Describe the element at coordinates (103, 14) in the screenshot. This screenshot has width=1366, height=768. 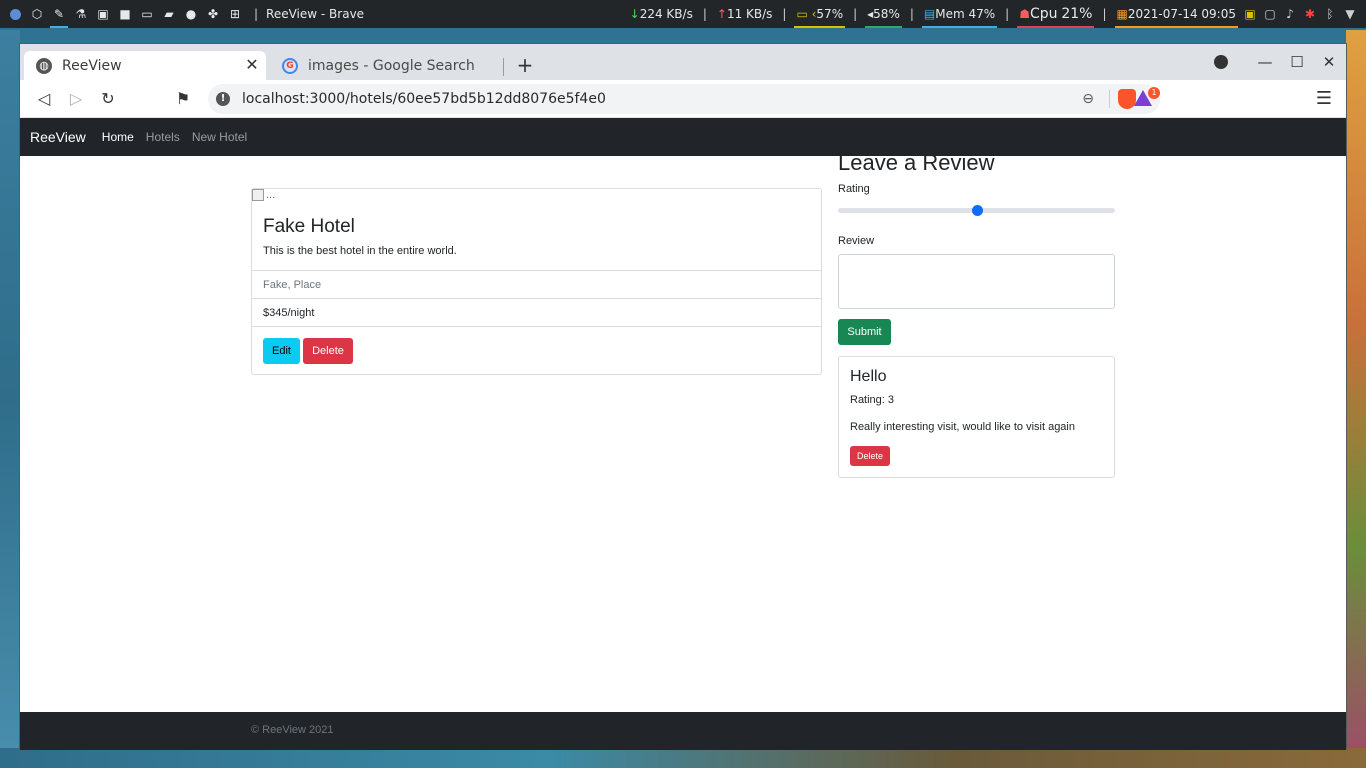
I see `image-viewer-icon: ▣` at that location.